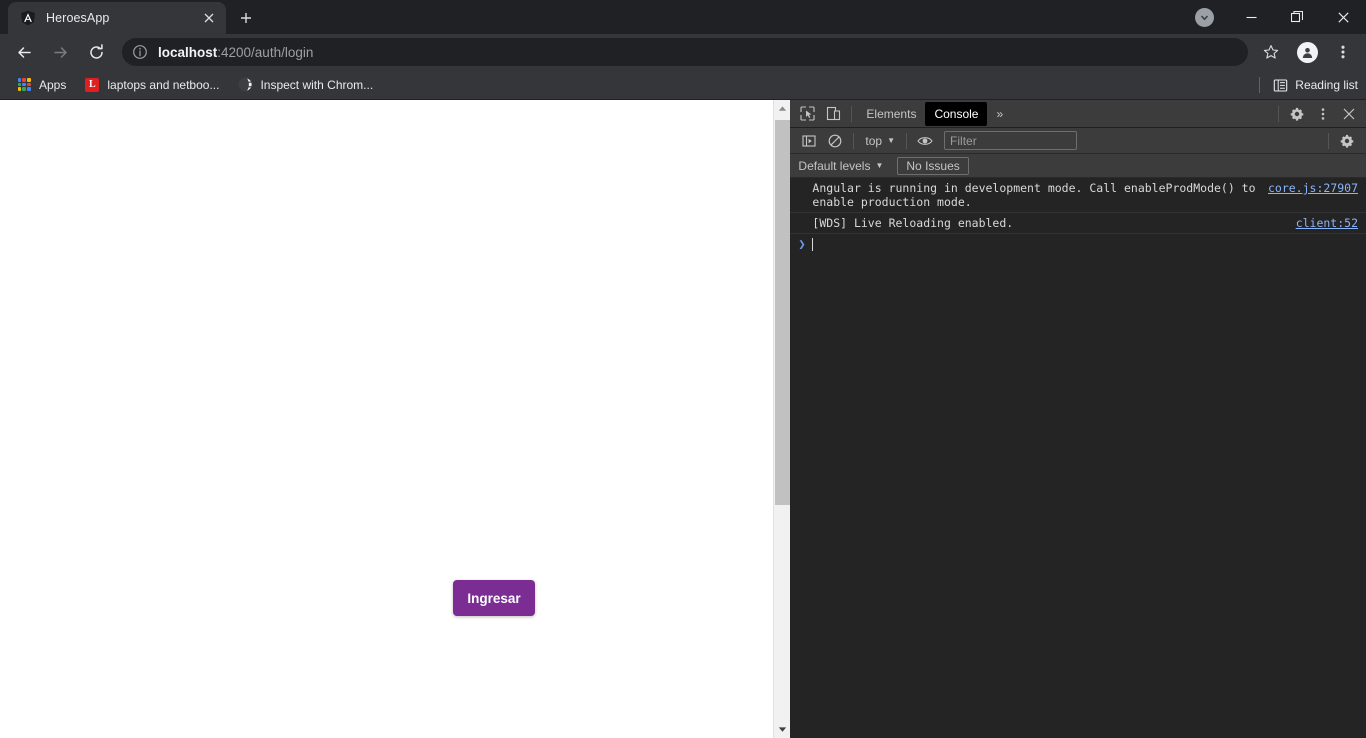  What do you see at coordinates (1260, 85) in the screenshot?
I see `bookmarks-divider` at bounding box center [1260, 85].